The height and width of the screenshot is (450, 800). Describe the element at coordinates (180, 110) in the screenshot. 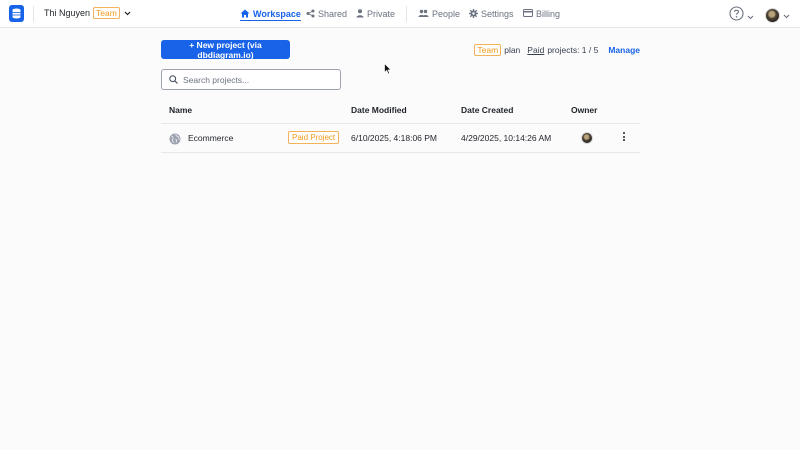

I see `column-header-name: Name` at that location.